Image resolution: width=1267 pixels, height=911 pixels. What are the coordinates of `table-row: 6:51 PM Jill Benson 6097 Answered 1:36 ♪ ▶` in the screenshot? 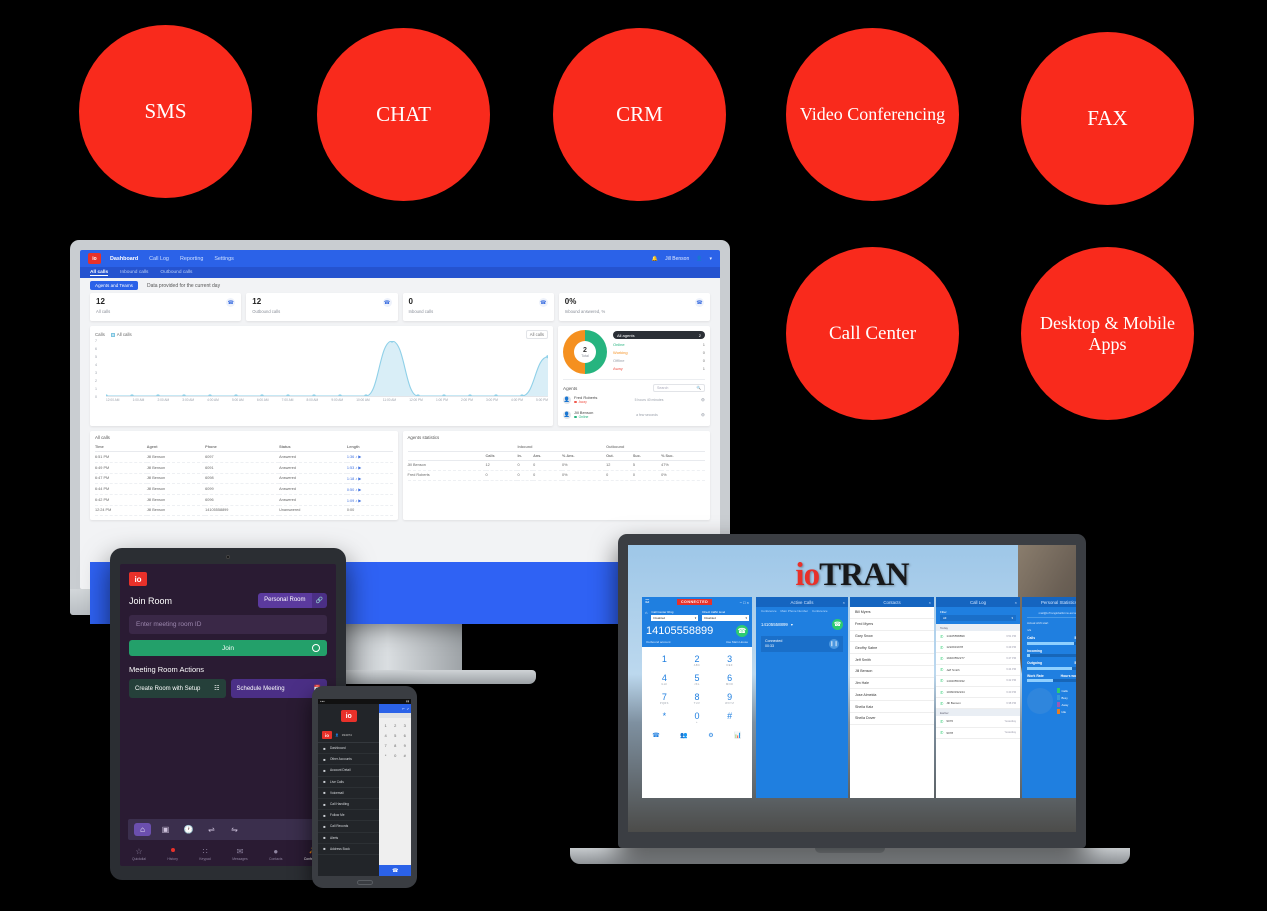 It's located at (244, 457).